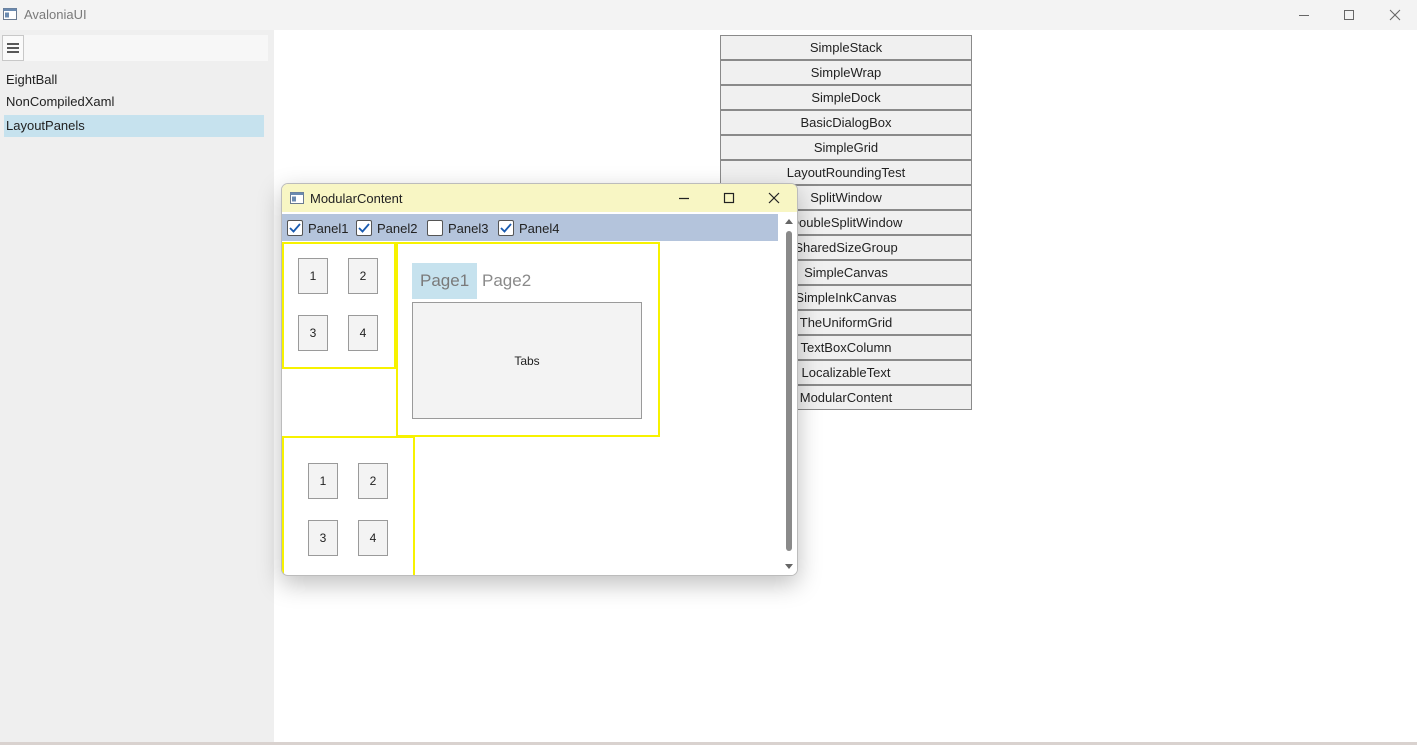  Describe the element at coordinates (134, 126) in the screenshot. I see `sidebar-item-layoutpanels: LayoutPanels` at that location.